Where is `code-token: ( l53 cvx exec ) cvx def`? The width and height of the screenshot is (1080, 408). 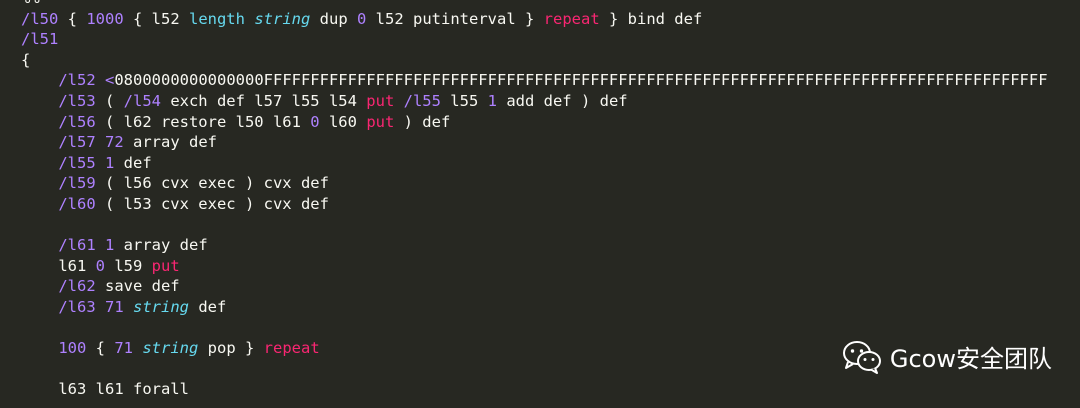 code-token: ( l53 cvx exec ) cvx def is located at coordinates (212, 203).